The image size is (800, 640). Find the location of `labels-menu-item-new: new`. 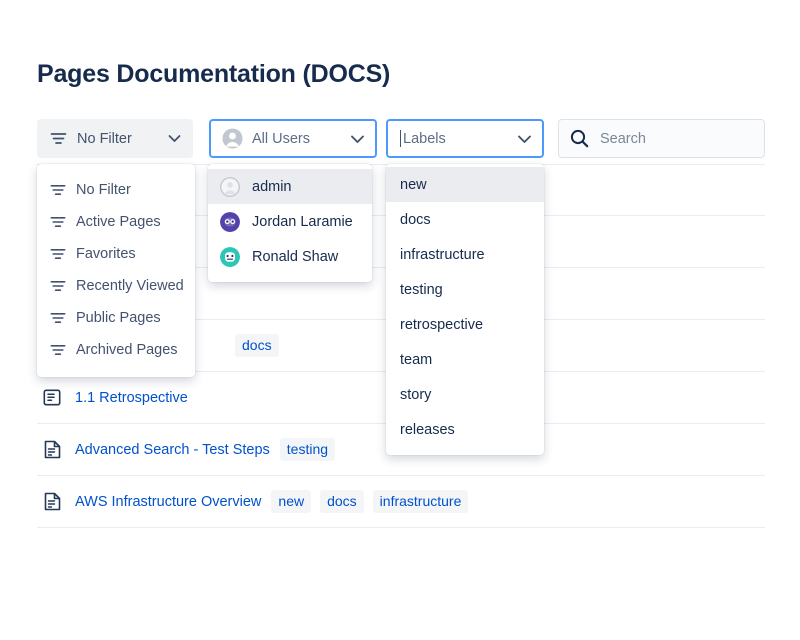

labels-menu-item-new: new is located at coordinates (465, 184).